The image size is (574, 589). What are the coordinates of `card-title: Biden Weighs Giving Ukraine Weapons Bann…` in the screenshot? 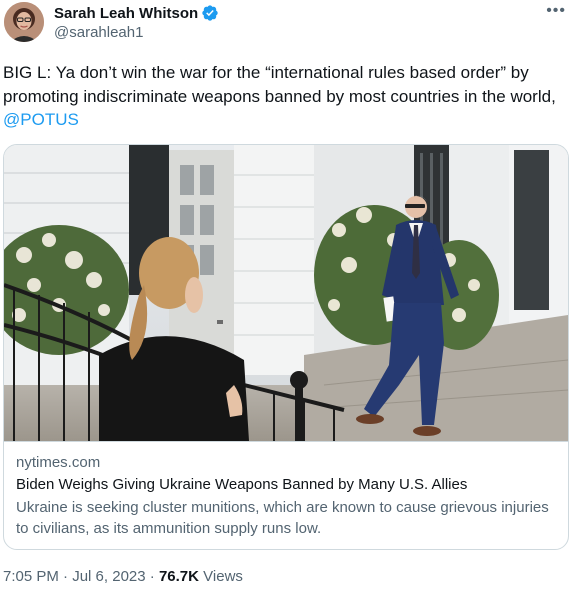 It's located at (241, 484).